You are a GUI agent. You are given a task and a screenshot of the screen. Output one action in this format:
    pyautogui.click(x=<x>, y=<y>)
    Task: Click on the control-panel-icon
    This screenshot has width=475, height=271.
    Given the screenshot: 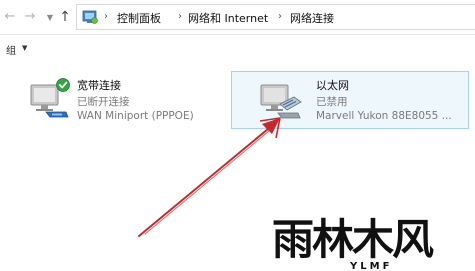 What is the action you would take?
    pyautogui.click(x=90, y=17)
    